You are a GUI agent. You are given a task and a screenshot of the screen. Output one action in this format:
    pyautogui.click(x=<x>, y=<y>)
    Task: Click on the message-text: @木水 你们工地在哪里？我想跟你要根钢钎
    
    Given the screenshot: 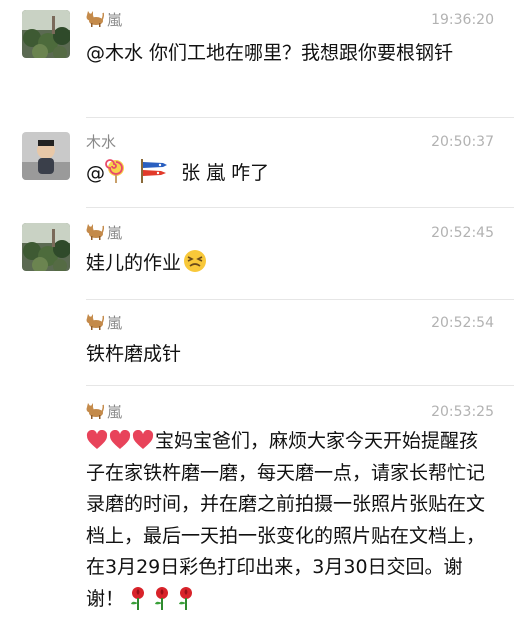 What is the action you would take?
    pyautogui.click(x=270, y=53)
    